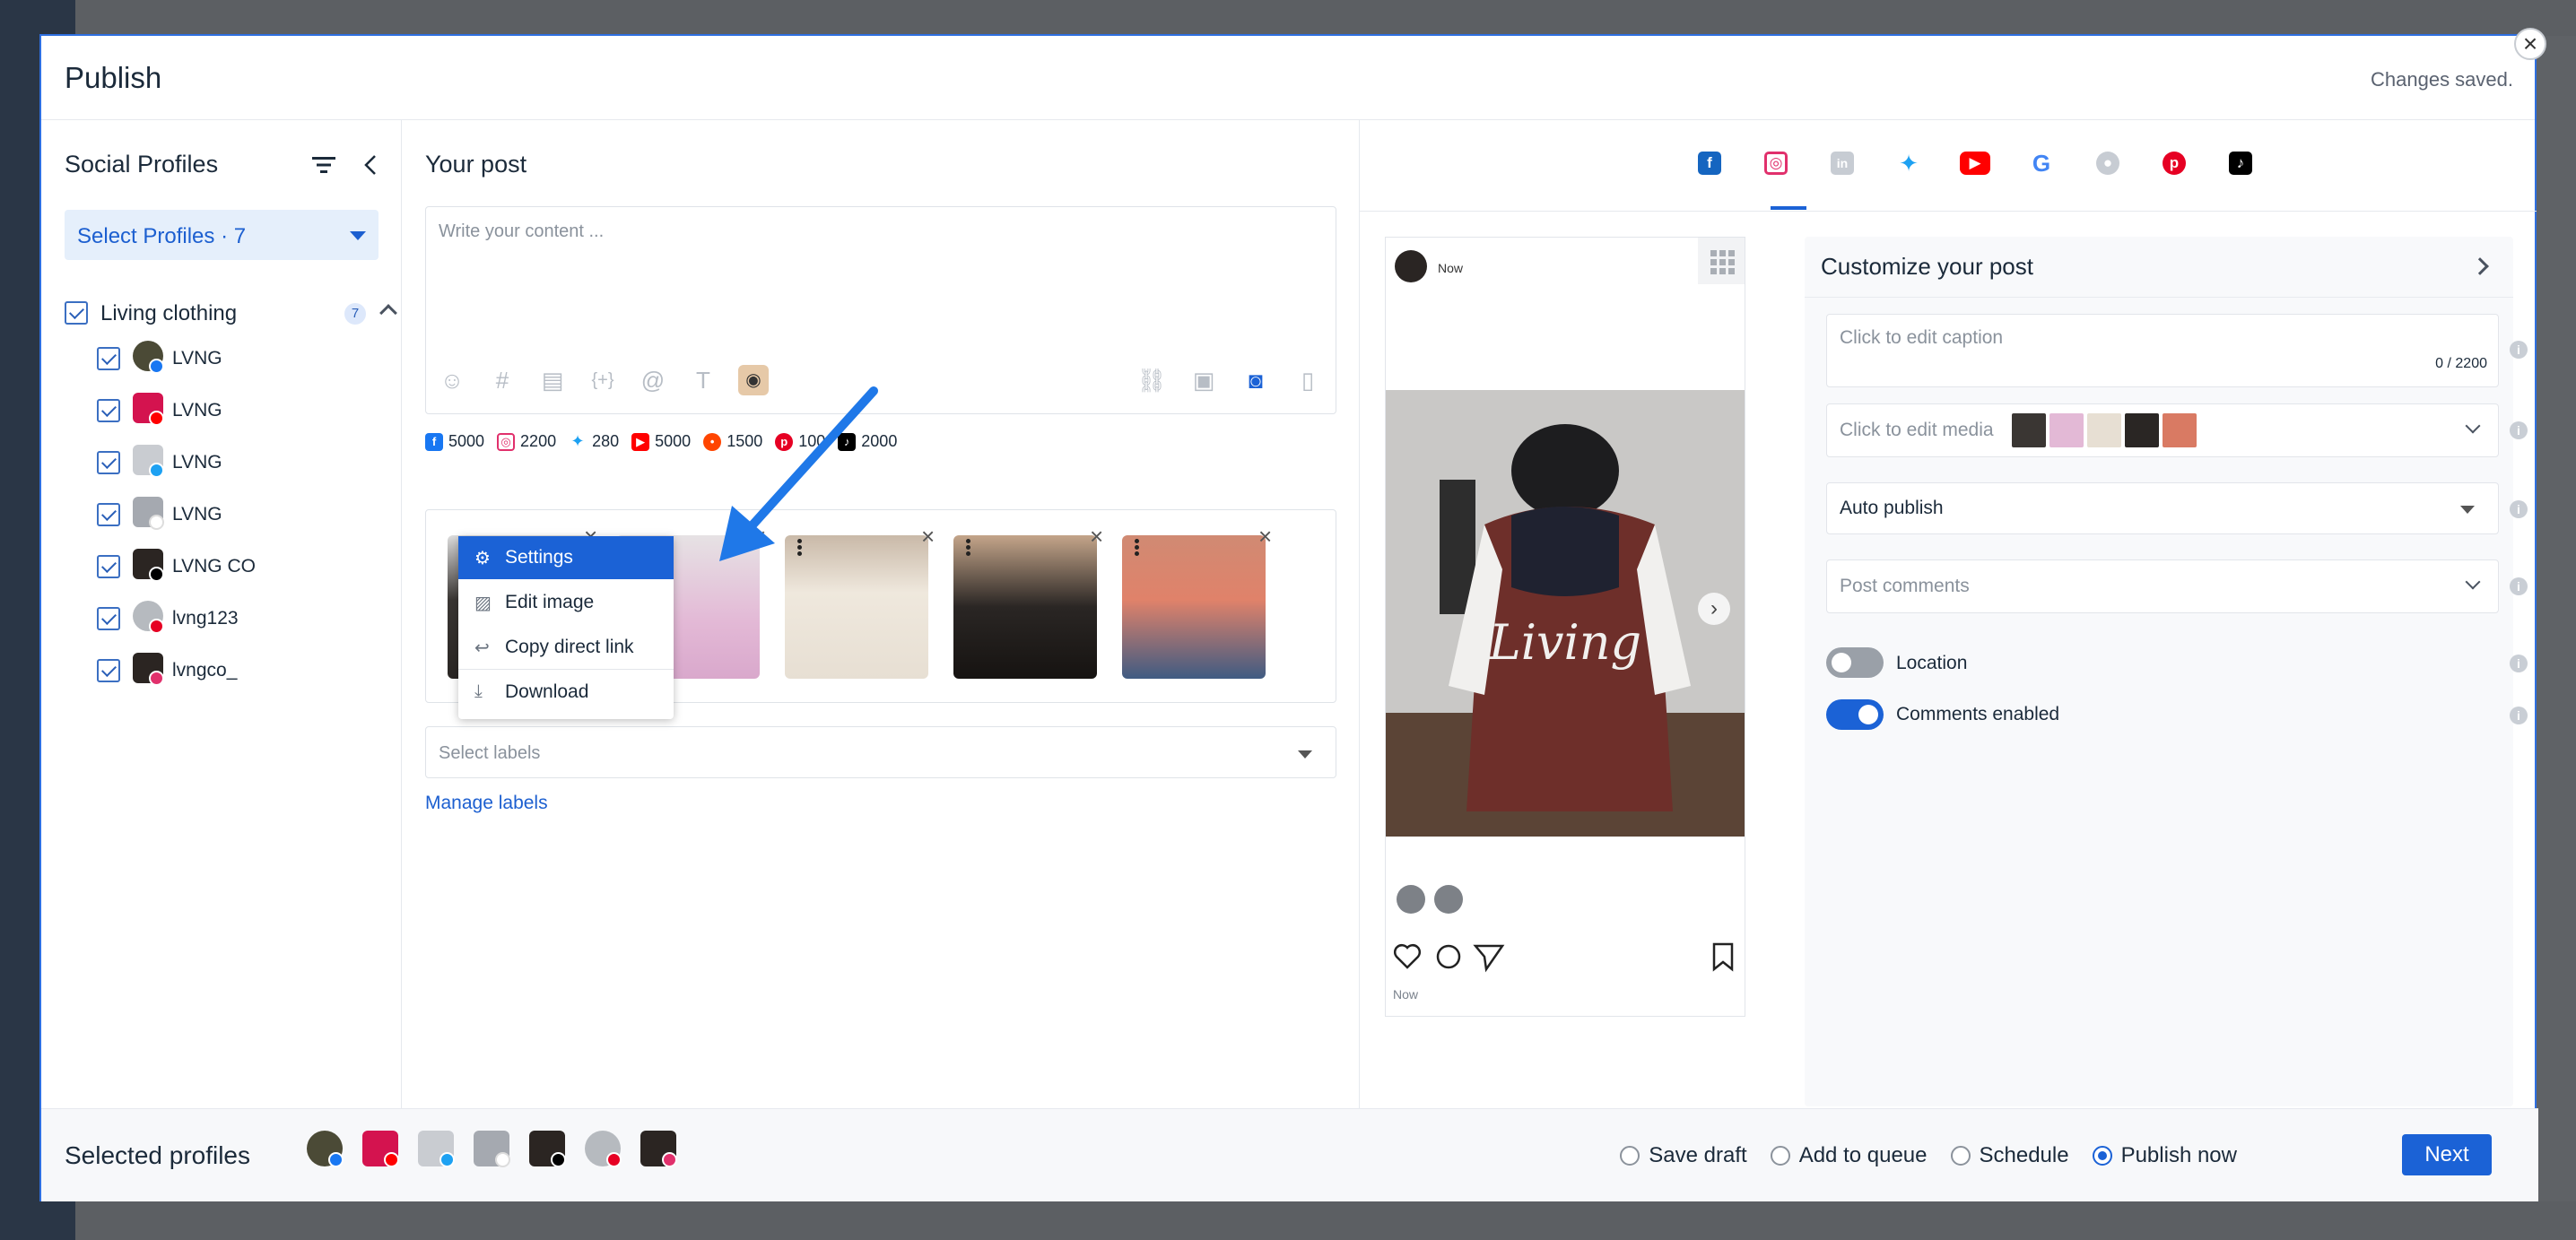  What do you see at coordinates (1448, 899) in the screenshot?
I see `product-tag-icon` at bounding box center [1448, 899].